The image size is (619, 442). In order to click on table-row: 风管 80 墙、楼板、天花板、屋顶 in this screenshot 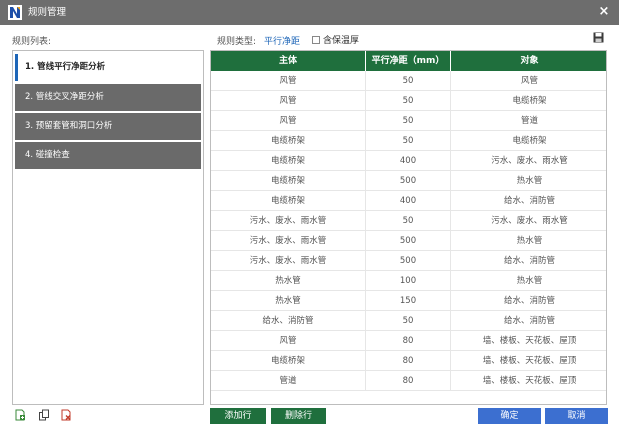, I will do `click(408, 341)`.